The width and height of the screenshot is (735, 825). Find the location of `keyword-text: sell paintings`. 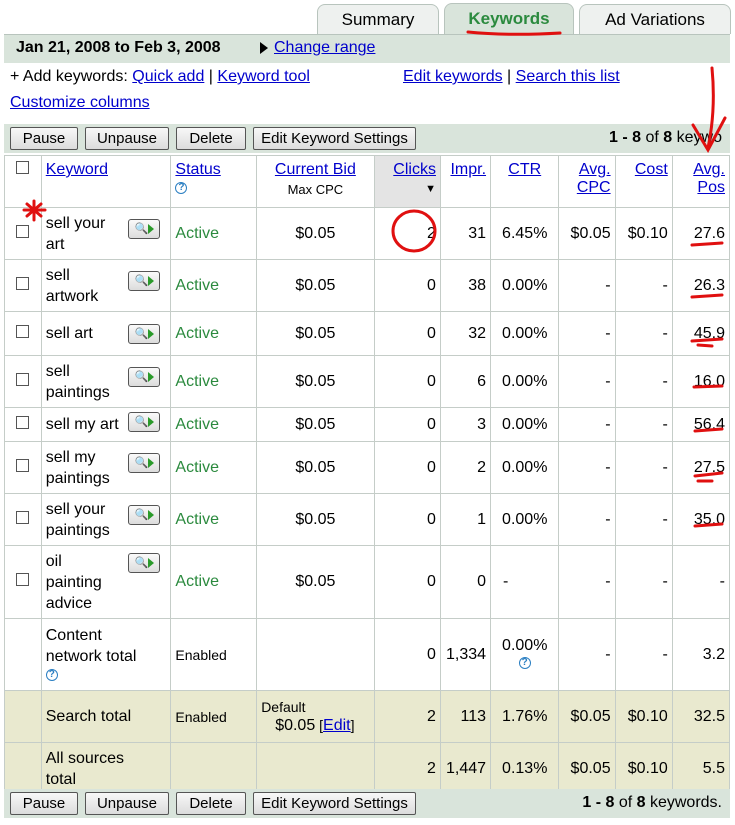

keyword-text: sell paintings is located at coordinates (77, 381).